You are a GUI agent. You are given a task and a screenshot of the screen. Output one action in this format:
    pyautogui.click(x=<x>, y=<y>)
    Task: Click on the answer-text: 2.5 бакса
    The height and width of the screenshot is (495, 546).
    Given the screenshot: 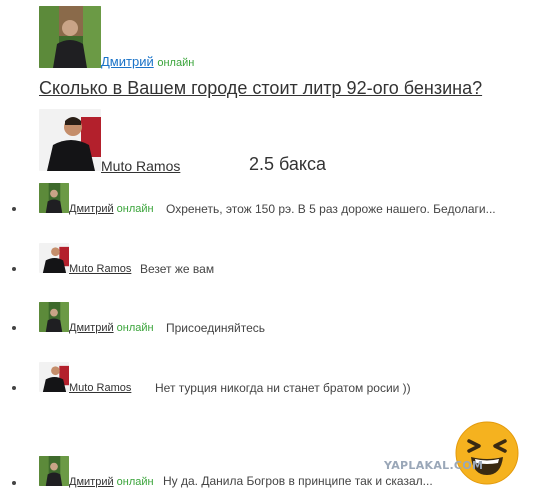 What is the action you would take?
    pyautogui.click(x=288, y=164)
    